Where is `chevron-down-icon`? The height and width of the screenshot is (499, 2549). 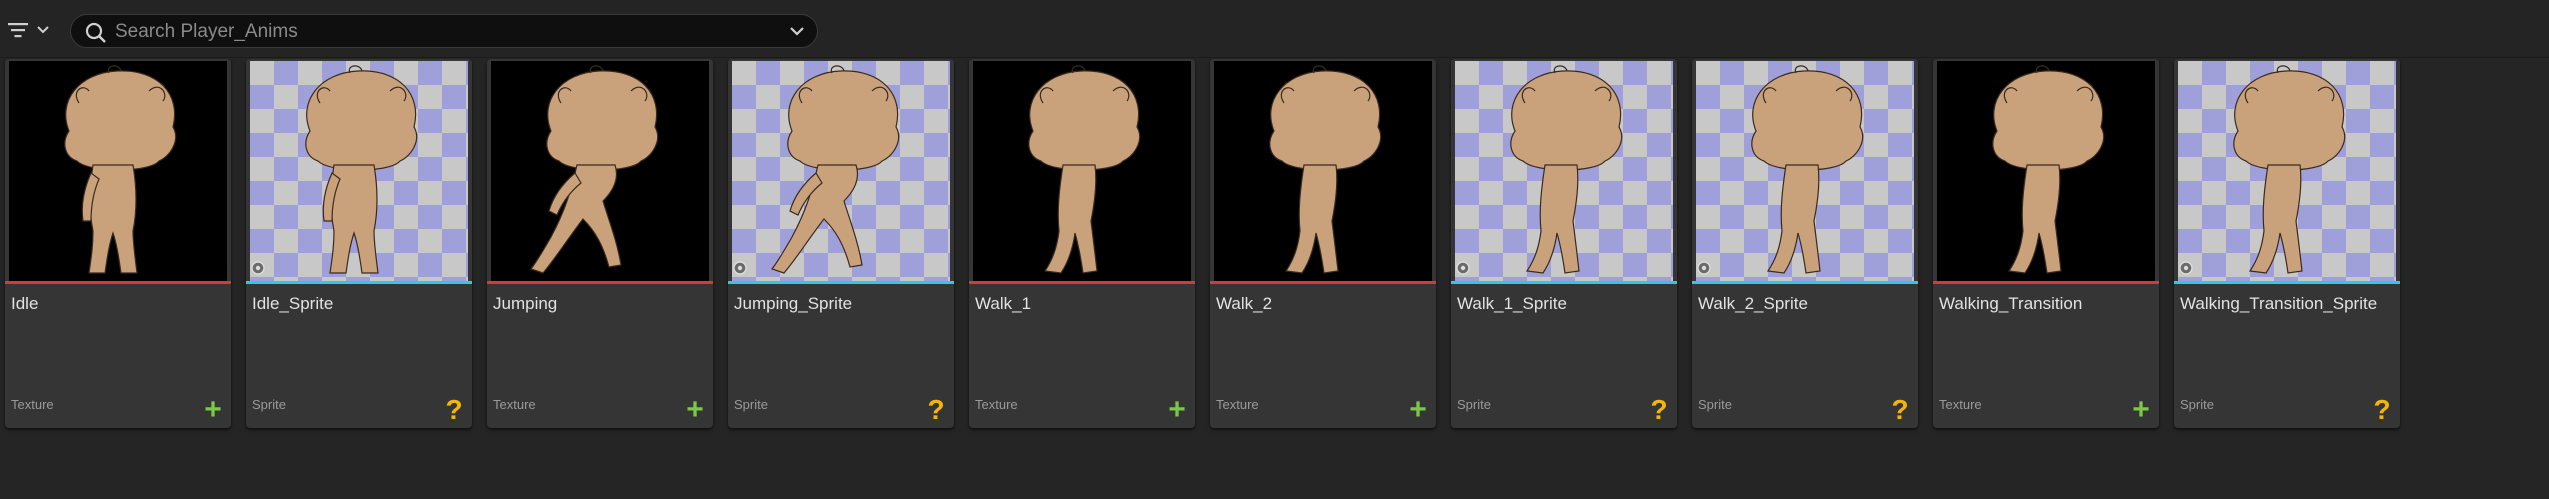
chevron-down-icon is located at coordinates (43, 30).